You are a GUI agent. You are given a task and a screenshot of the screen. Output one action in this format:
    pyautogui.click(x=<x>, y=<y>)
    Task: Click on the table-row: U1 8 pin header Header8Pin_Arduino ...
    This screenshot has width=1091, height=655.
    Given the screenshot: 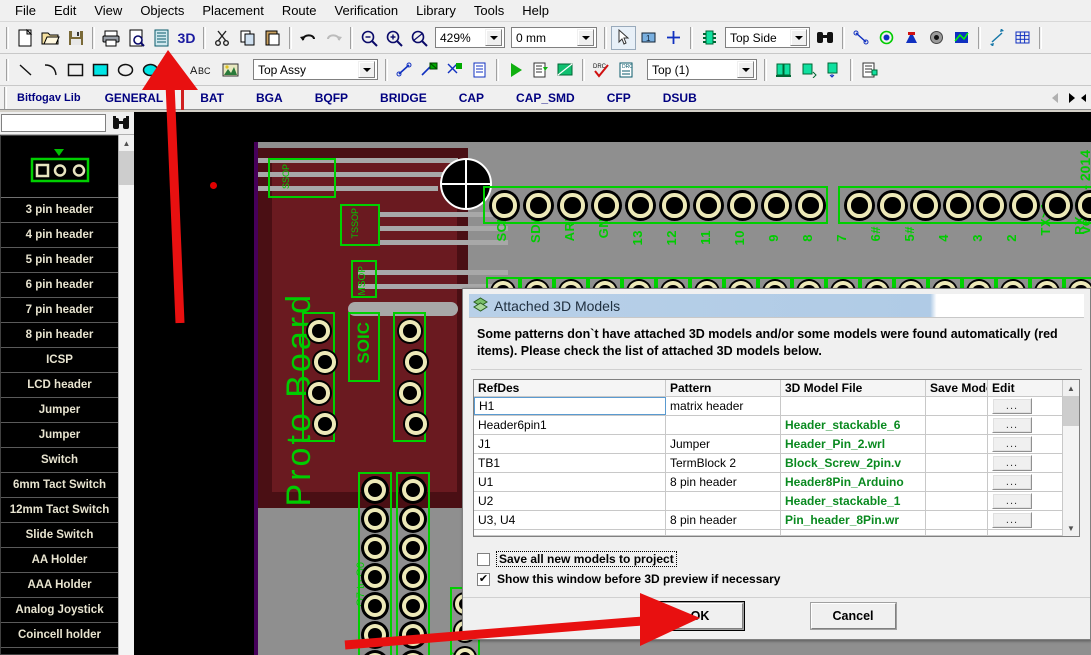 What is the action you would take?
    pyautogui.click(x=768, y=482)
    